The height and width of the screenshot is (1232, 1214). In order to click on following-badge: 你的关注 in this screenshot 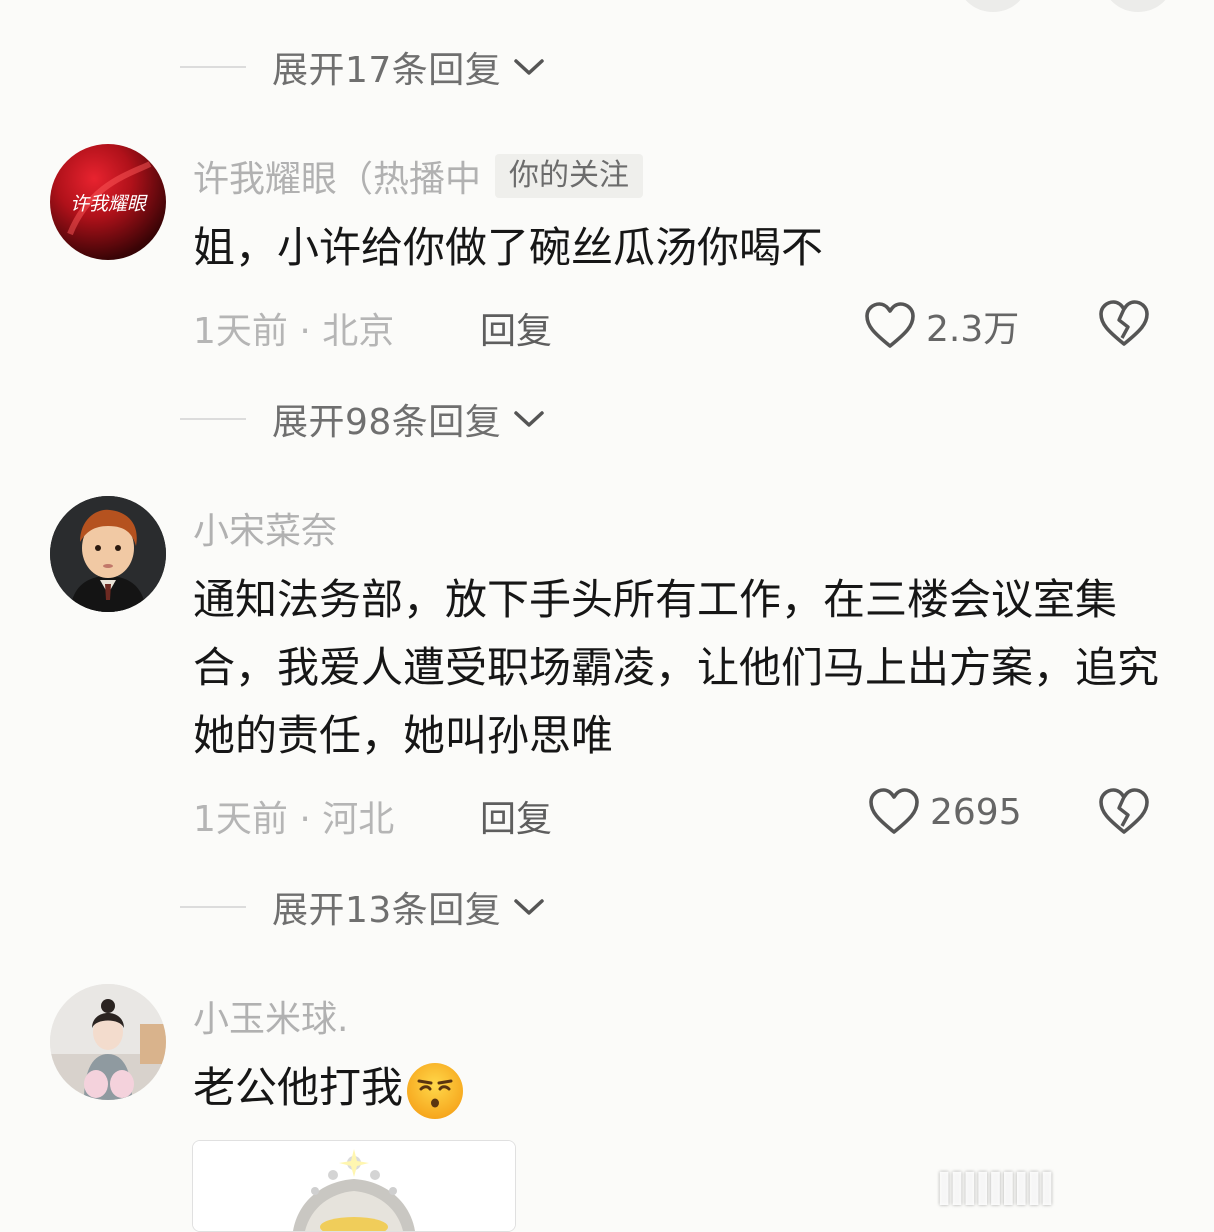, I will do `click(569, 176)`.